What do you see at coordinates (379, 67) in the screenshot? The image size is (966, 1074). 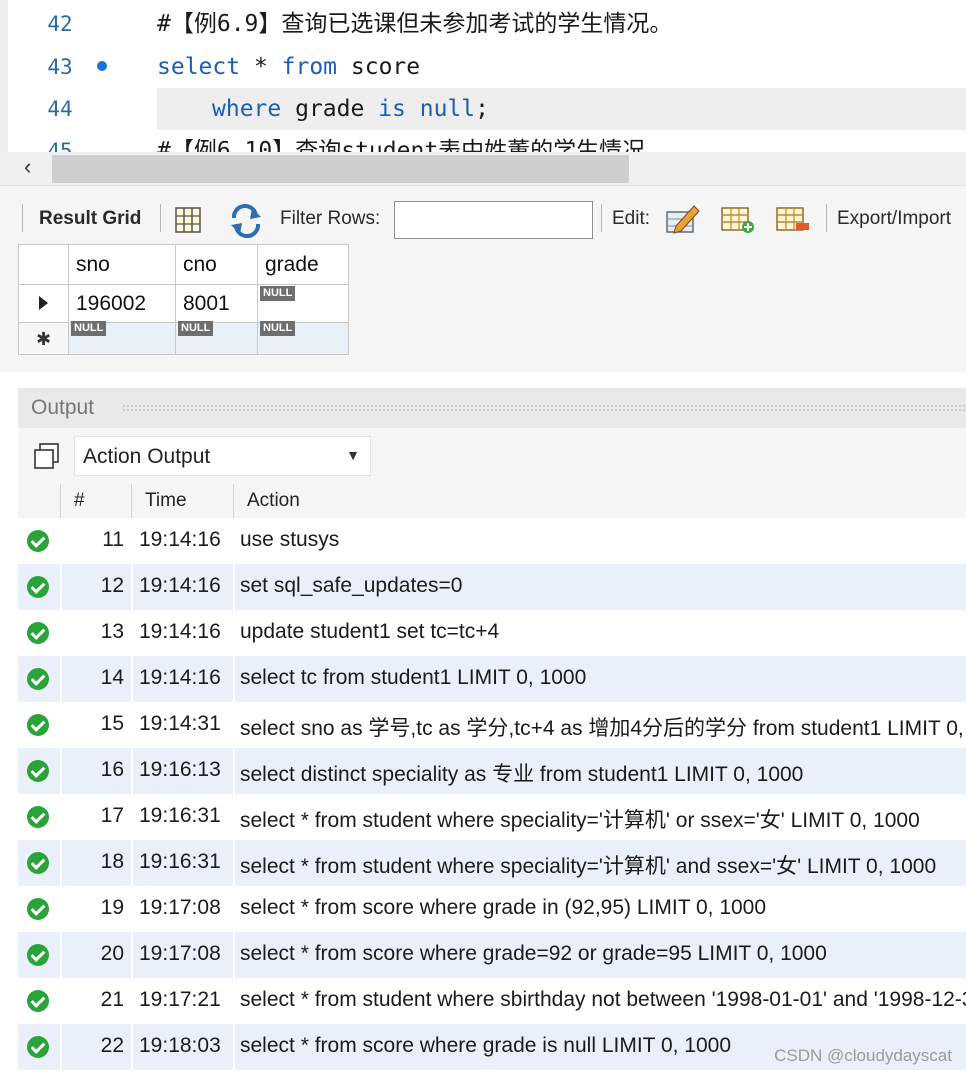 I see `code-fragment: score` at bounding box center [379, 67].